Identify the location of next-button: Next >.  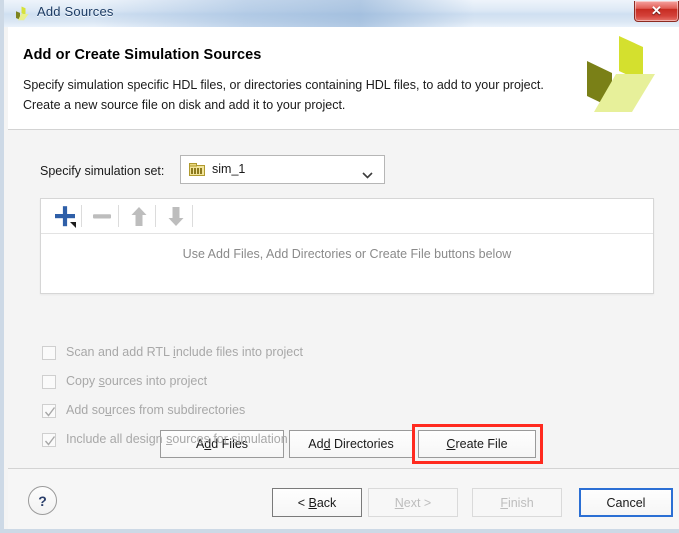
(413, 502).